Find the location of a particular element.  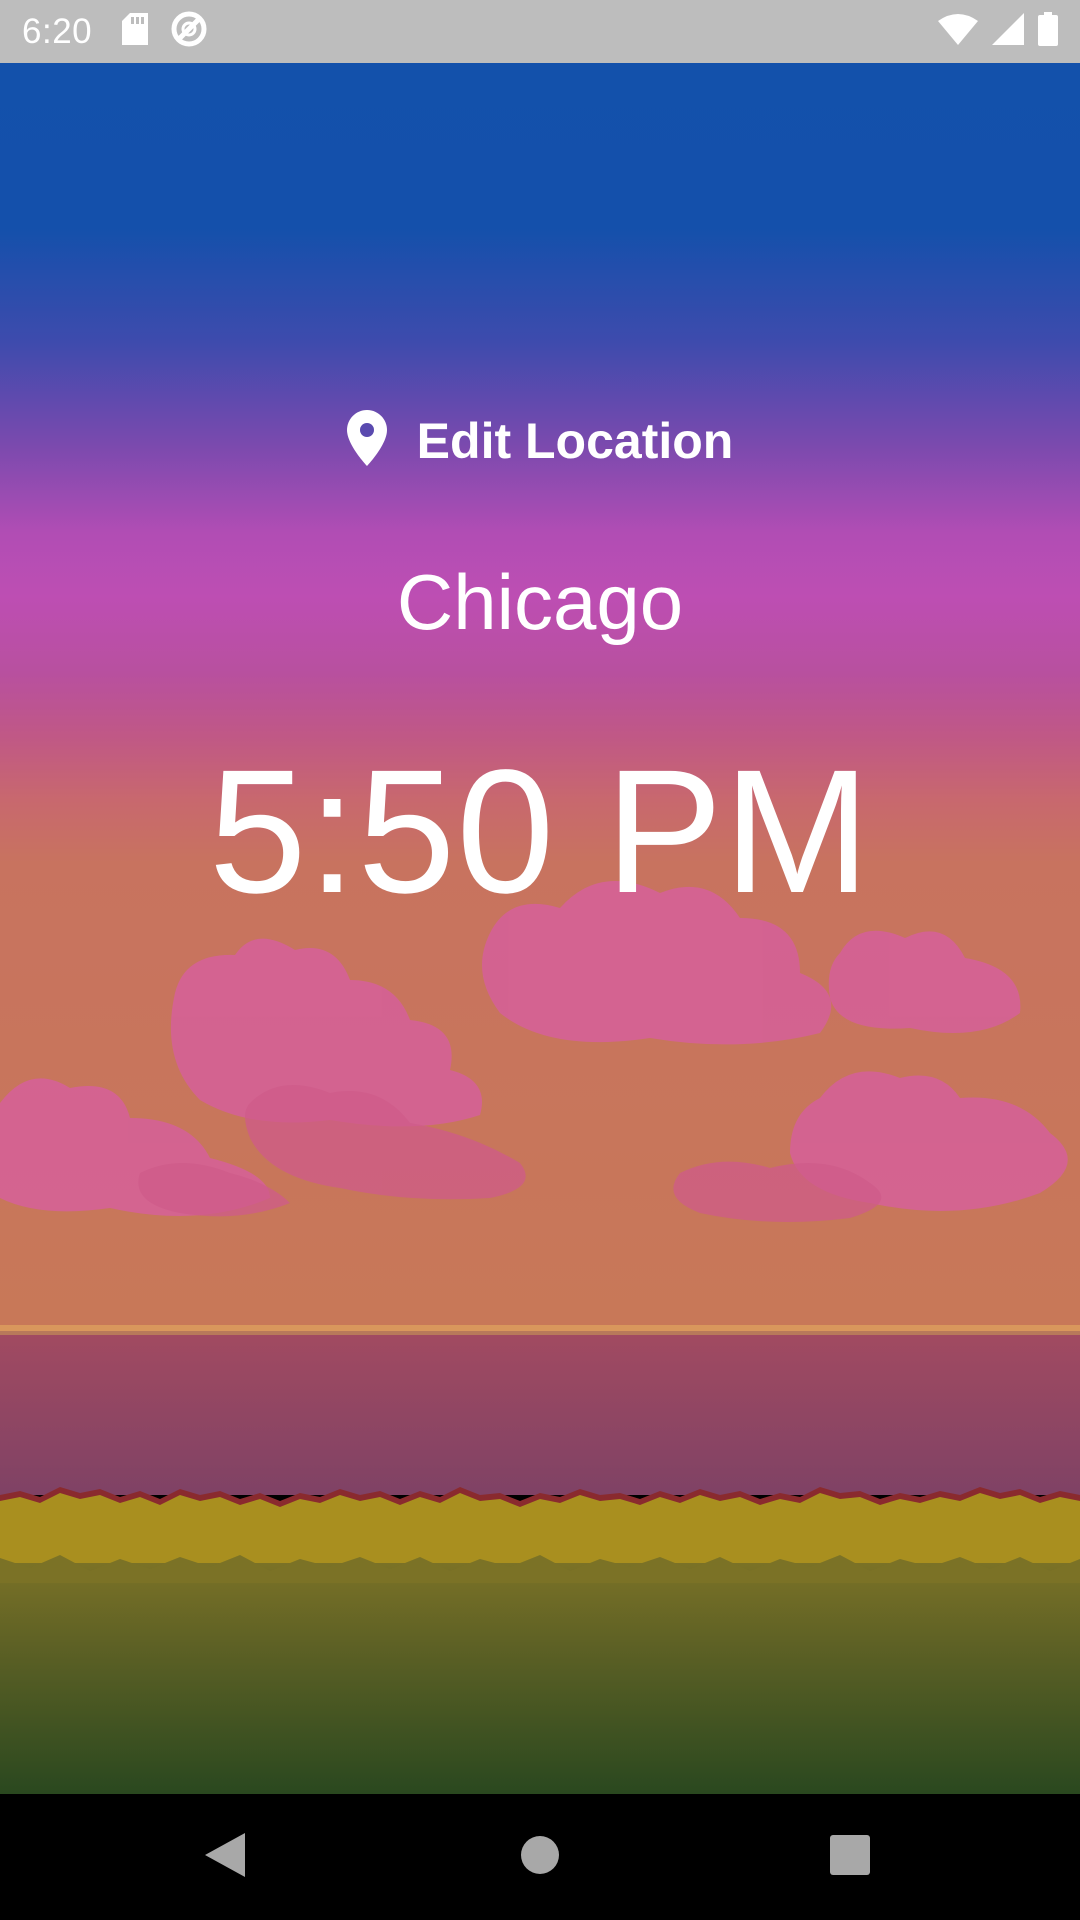

recents-button is located at coordinates (850, 1857).